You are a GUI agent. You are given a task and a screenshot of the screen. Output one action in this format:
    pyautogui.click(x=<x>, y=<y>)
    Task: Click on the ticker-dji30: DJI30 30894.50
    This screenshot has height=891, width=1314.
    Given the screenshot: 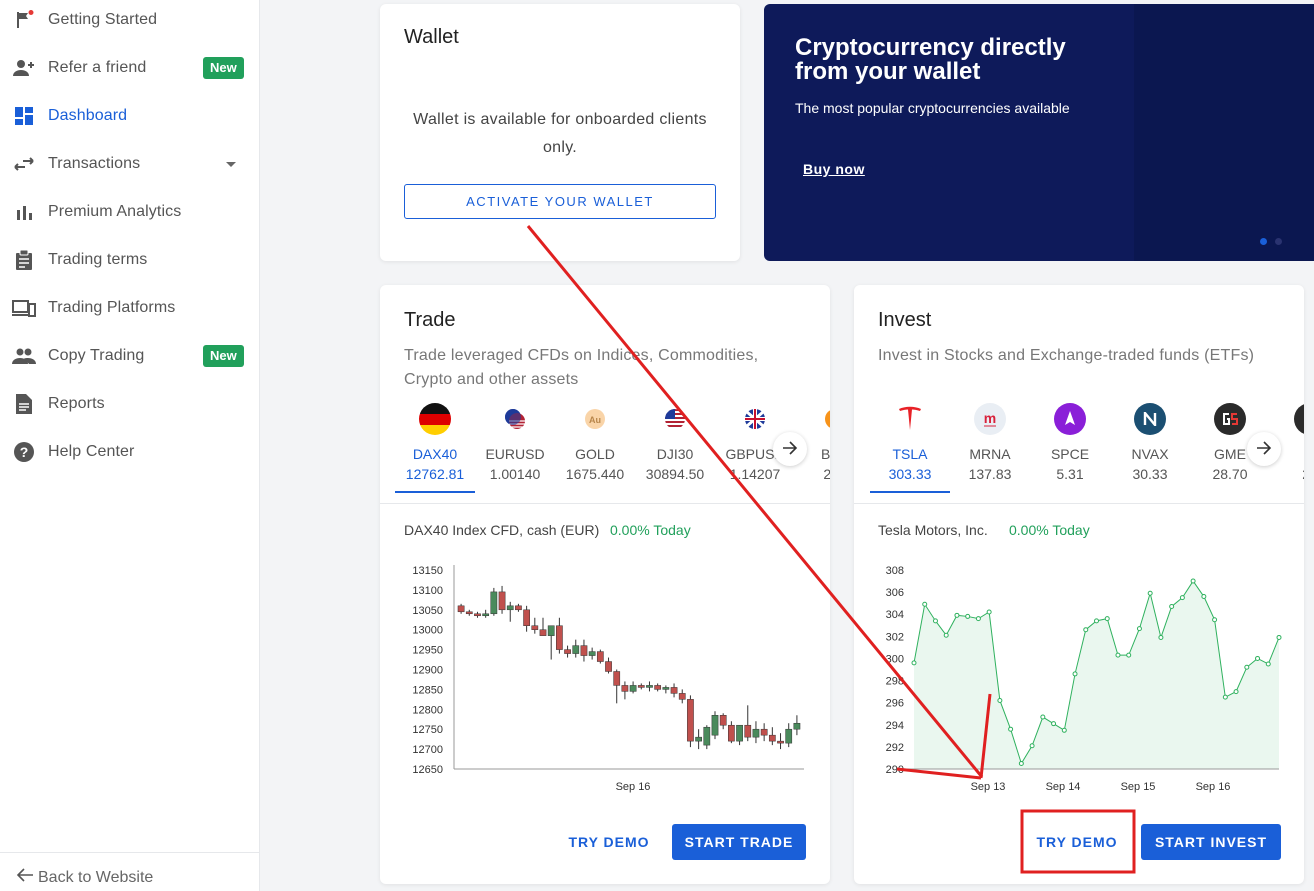 What is the action you would take?
    pyautogui.click(x=675, y=447)
    